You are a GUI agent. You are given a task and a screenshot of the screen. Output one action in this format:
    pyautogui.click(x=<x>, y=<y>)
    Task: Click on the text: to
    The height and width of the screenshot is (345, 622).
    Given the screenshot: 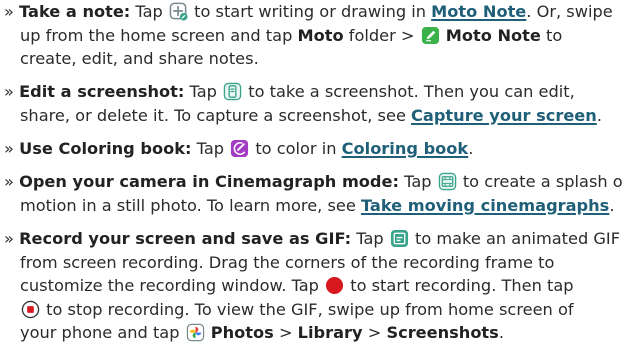 What is the action you would take?
    pyautogui.click(x=551, y=35)
    